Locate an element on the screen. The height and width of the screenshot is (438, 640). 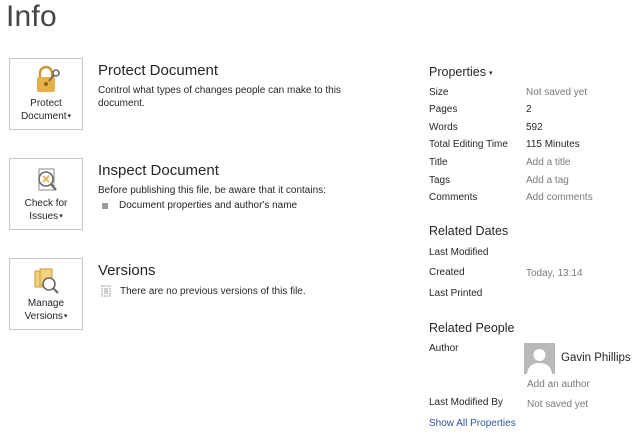
check-button-label-1: Check for is located at coordinates (46, 203).